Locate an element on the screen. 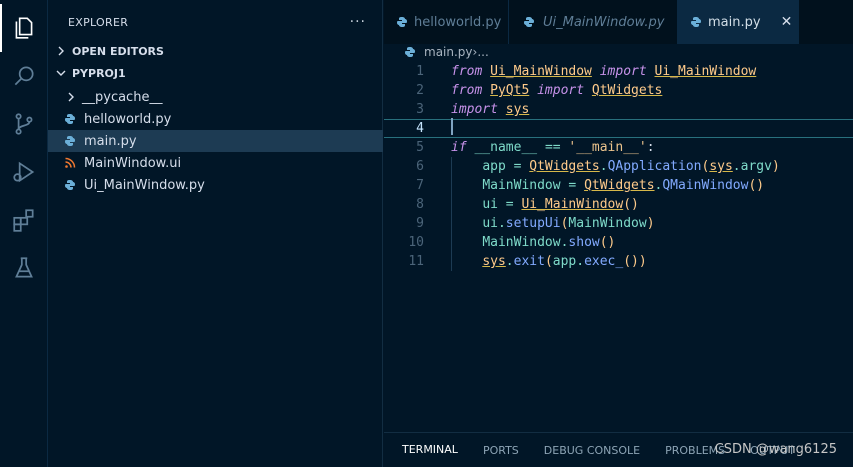  editor-tab-bar: helloworld.py Ui_MainWindow.py main.py ✕ is located at coordinates (618, 22).